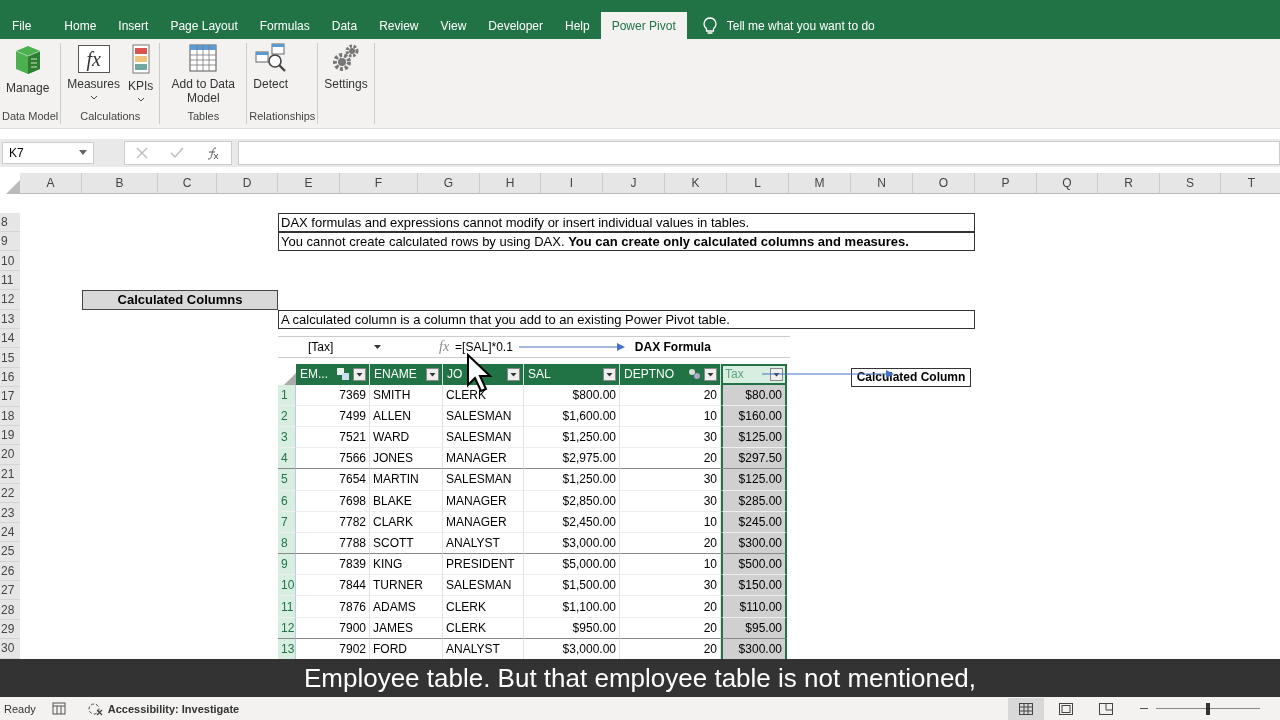 The width and height of the screenshot is (1280, 720). What do you see at coordinates (10, 261) in the screenshot?
I see `row-header: 10` at bounding box center [10, 261].